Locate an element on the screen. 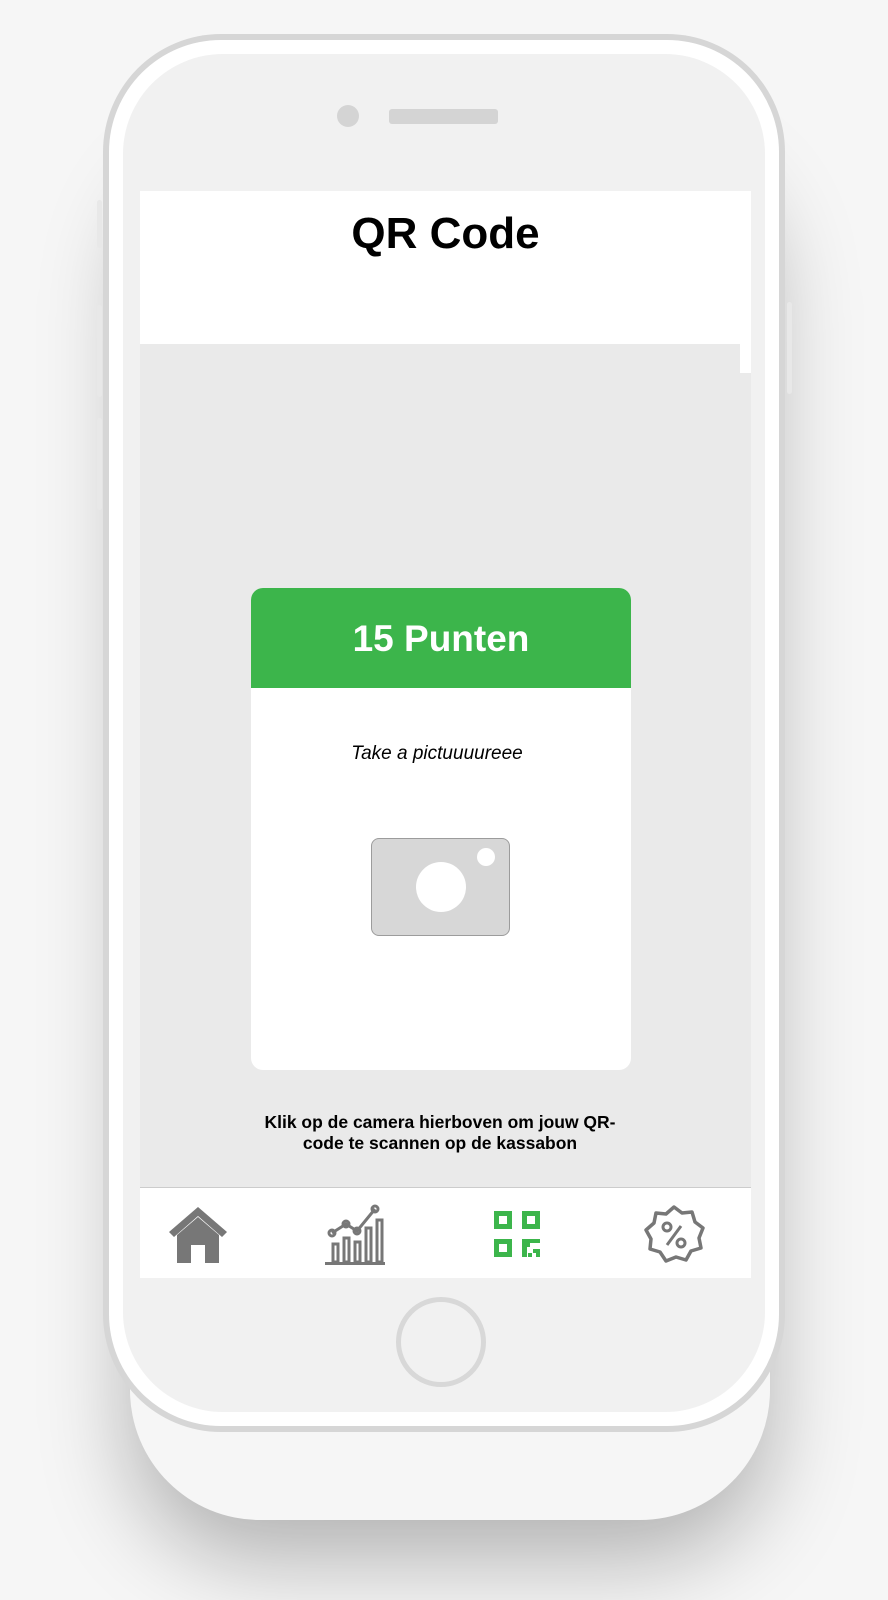  camera-flash is located at coordinates (486, 857).